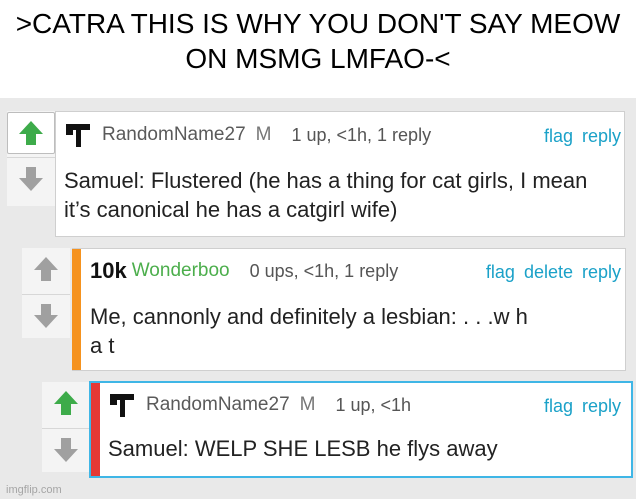  Describe the element at coordinates (34, 490) in the screenshot. I see `watermark: imgflip.com` at that location.